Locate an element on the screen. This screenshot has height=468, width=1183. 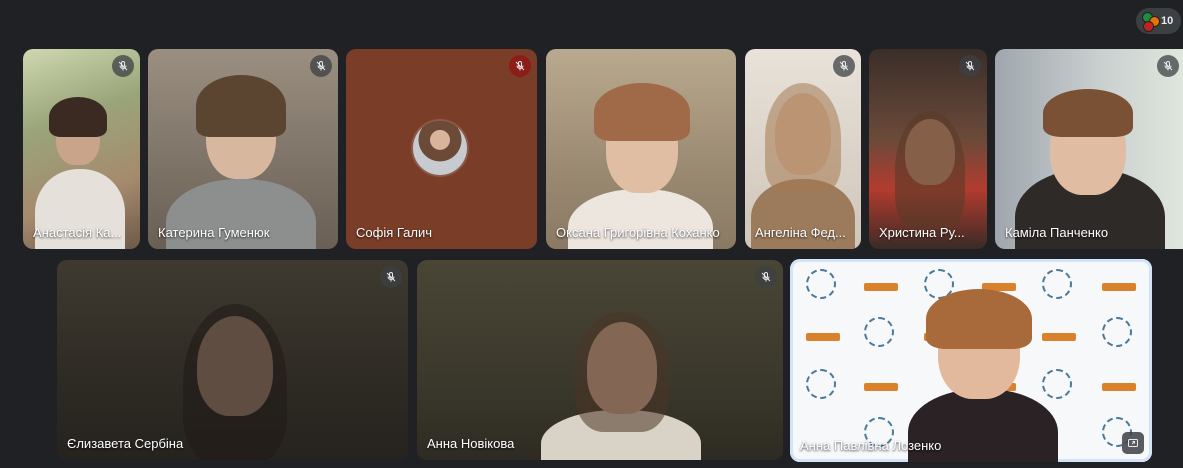
participant-name: Анна Новікова is located at coordinates (471, 443).